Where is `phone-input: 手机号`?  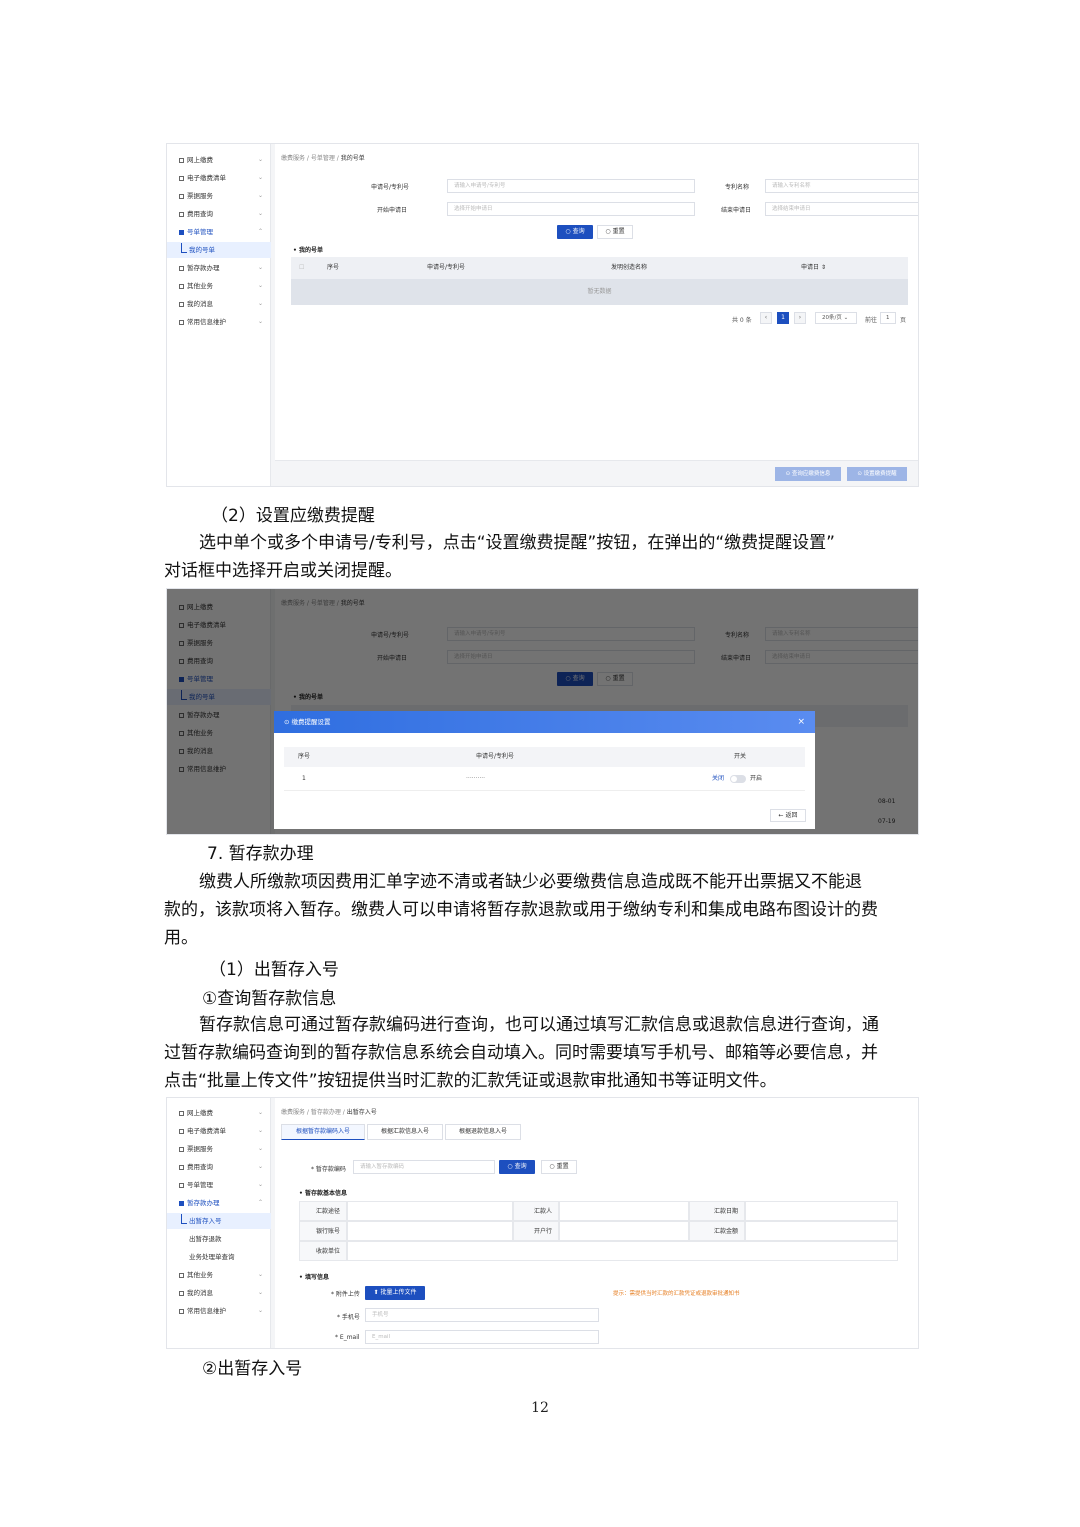 phone-input: 手机号 is located at coordinates (482, 1315).